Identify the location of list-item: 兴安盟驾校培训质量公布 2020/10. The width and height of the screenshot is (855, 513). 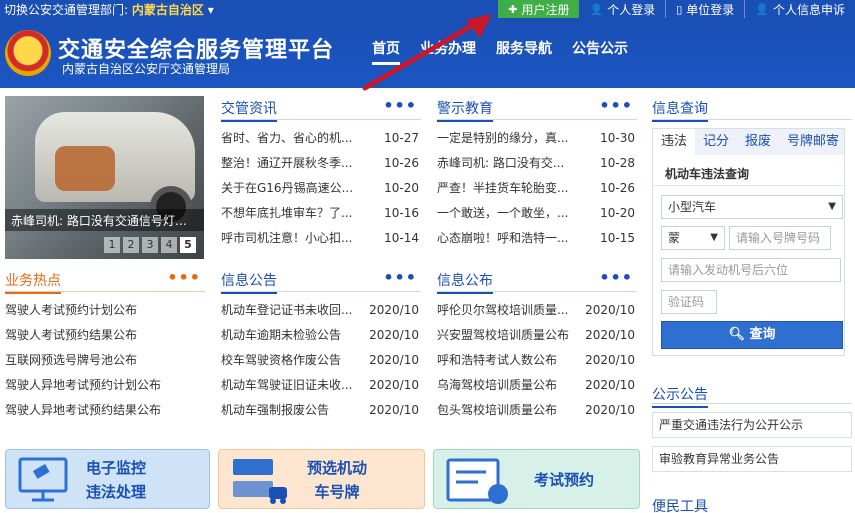
(537, 335).